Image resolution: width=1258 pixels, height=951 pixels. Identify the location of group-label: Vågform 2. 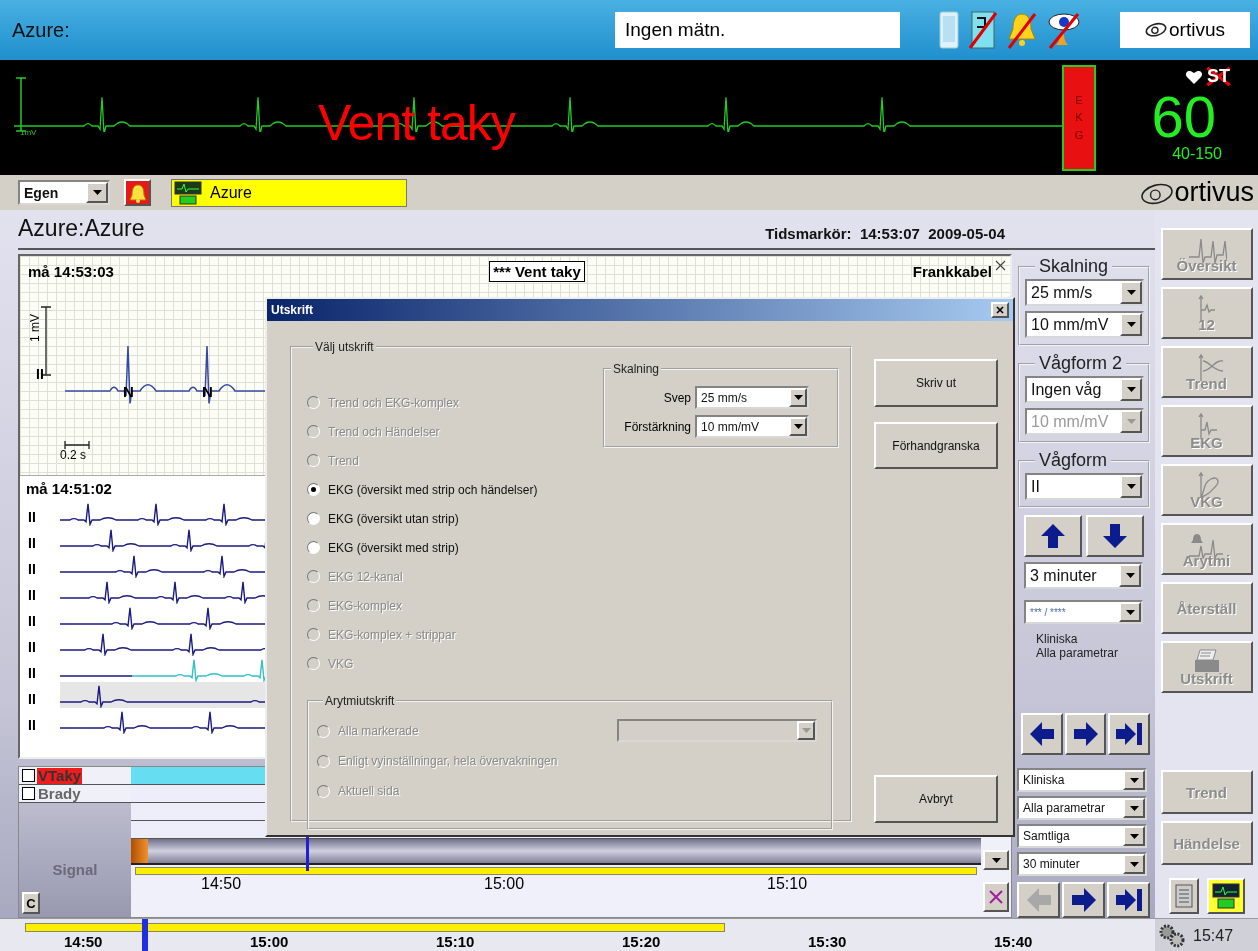
(1081, 363).